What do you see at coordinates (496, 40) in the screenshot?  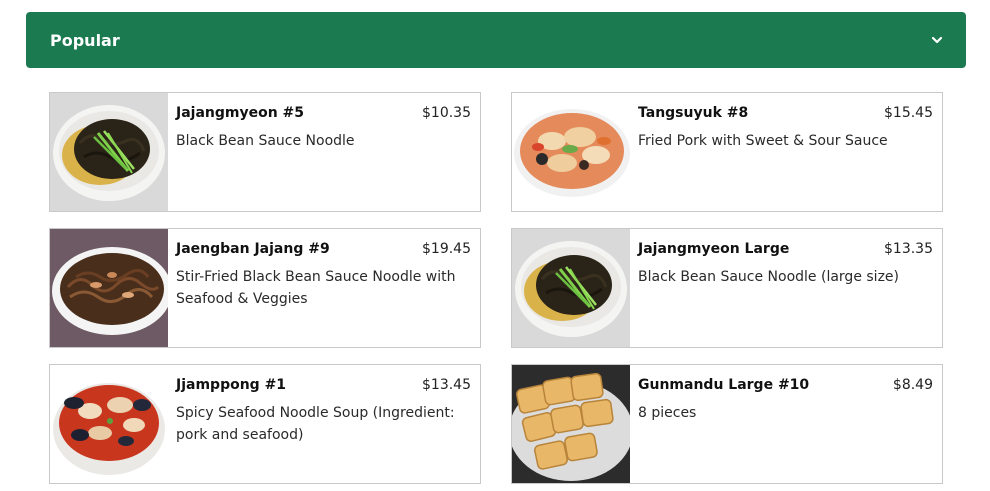 I see `popular-section-header: Popular` at bounding box center [496, 40].